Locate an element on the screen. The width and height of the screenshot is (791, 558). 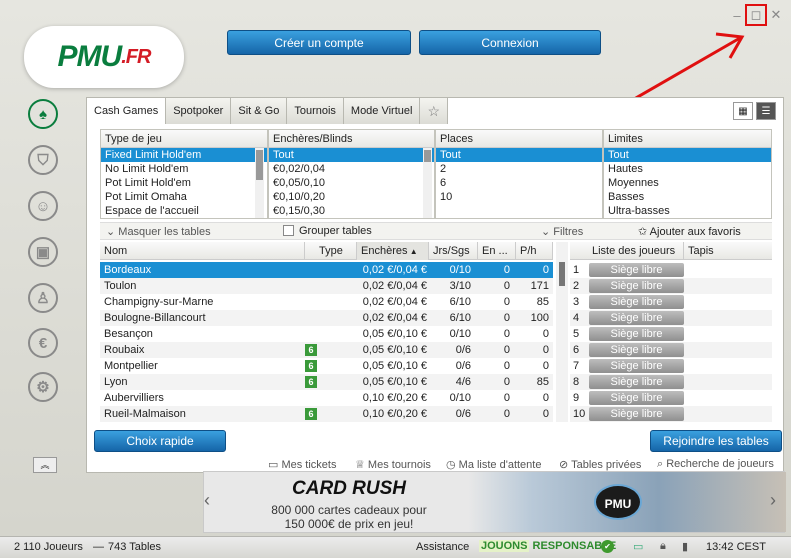
filter-option: €0,10/0,20 is located at coordinates (351, 197).